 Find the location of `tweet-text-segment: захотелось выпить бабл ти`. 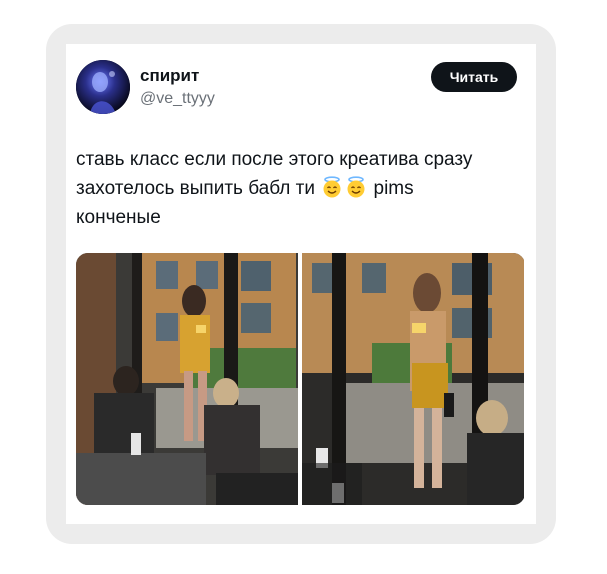

tweet-text-segment: захотелось выпить бабл ти is located at coordinates (195, 188).